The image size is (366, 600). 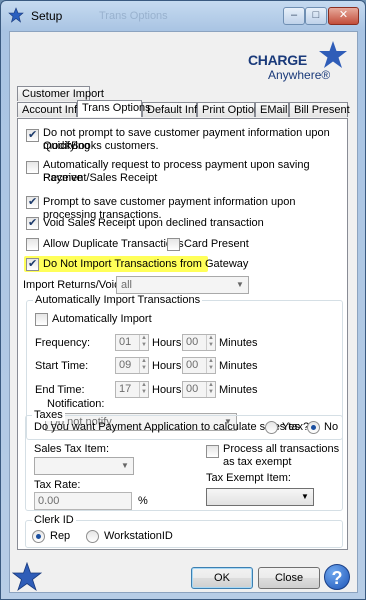 What do you see at coordinates (71, 449) in the screenshot?
I see `sales-tax-item-label: Sales Tax Item:` at bounding box center [71, 449].